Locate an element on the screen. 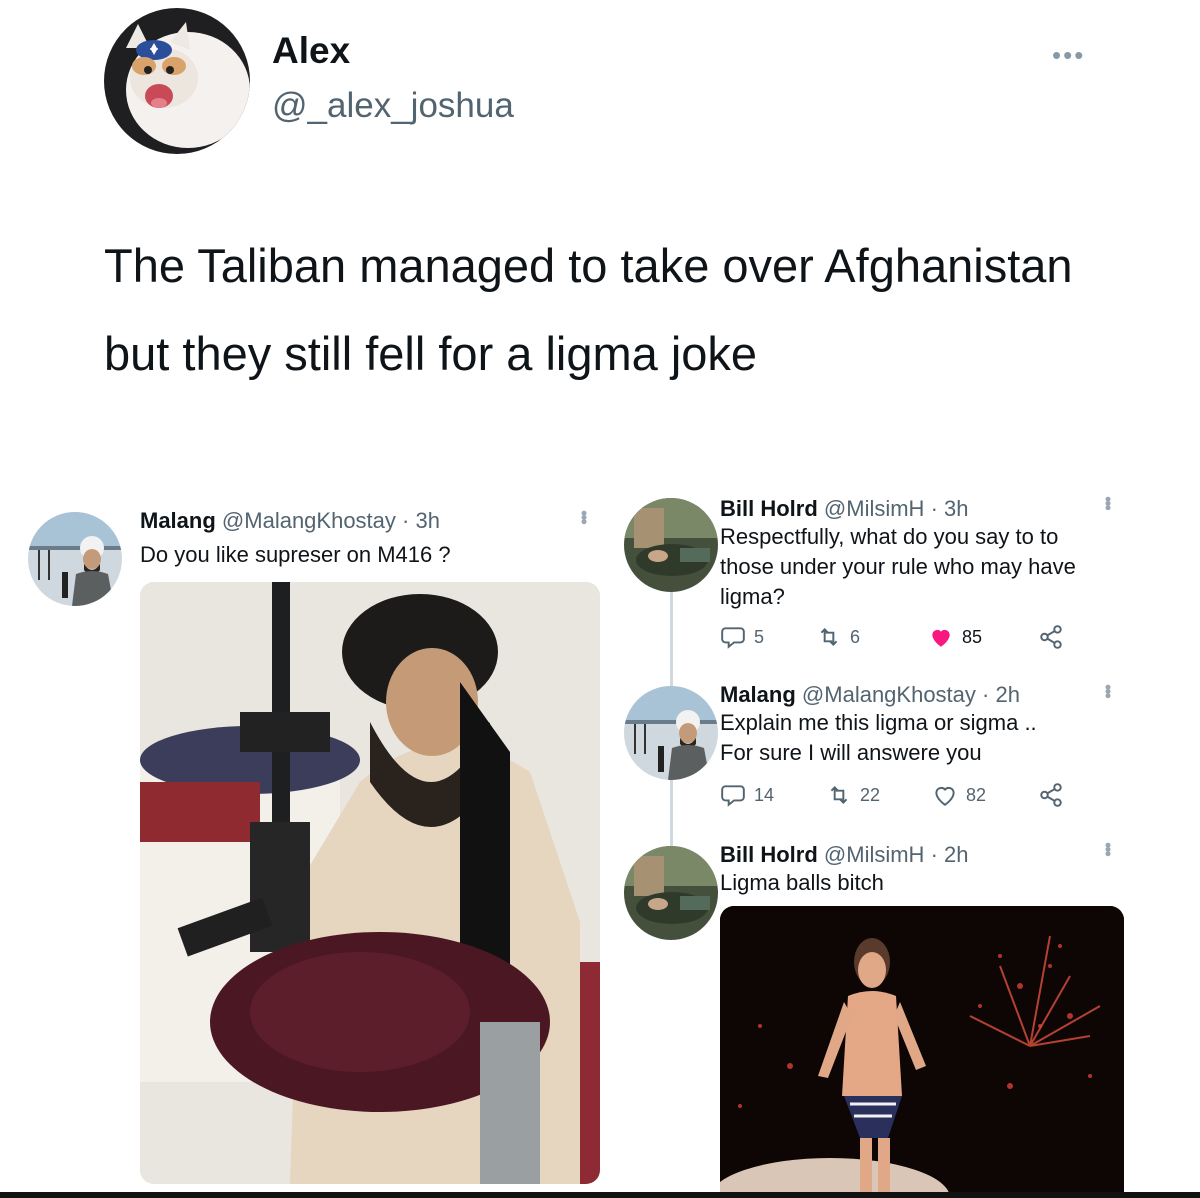 This screenshot has width=1200, height=1198. reply-button: 5 is located at coordinates (768, 637).